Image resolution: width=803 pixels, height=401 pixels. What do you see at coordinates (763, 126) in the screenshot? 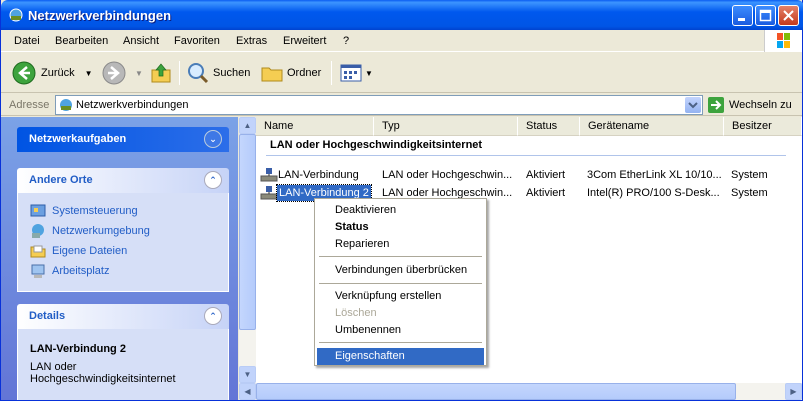
I see `column-owner: Besitzer` at bounding box center [763, 126].